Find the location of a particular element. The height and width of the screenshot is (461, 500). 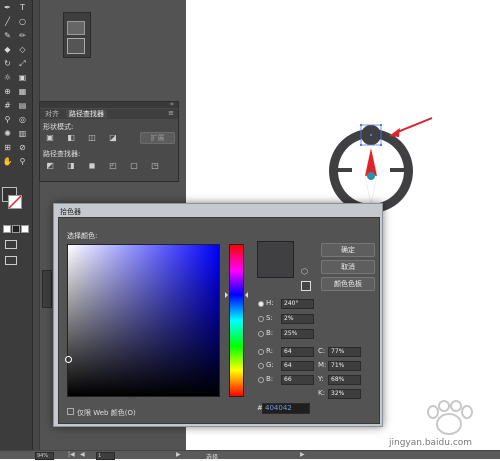

saturation-radio is located at coordinates (261, 319).